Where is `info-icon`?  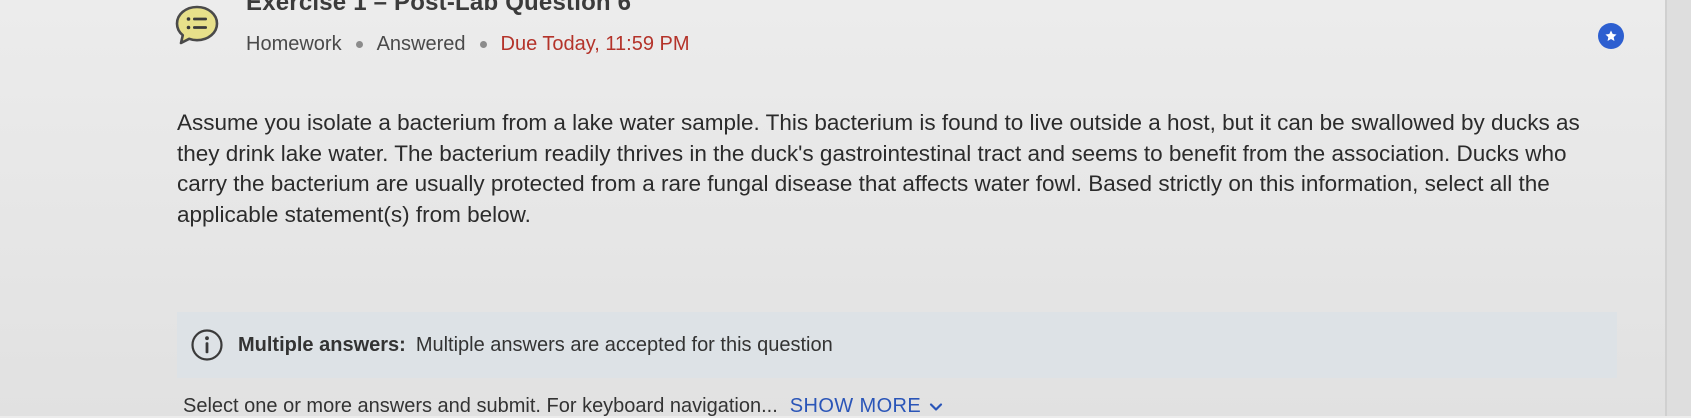
info-icon is located at coordinates (207, 345).